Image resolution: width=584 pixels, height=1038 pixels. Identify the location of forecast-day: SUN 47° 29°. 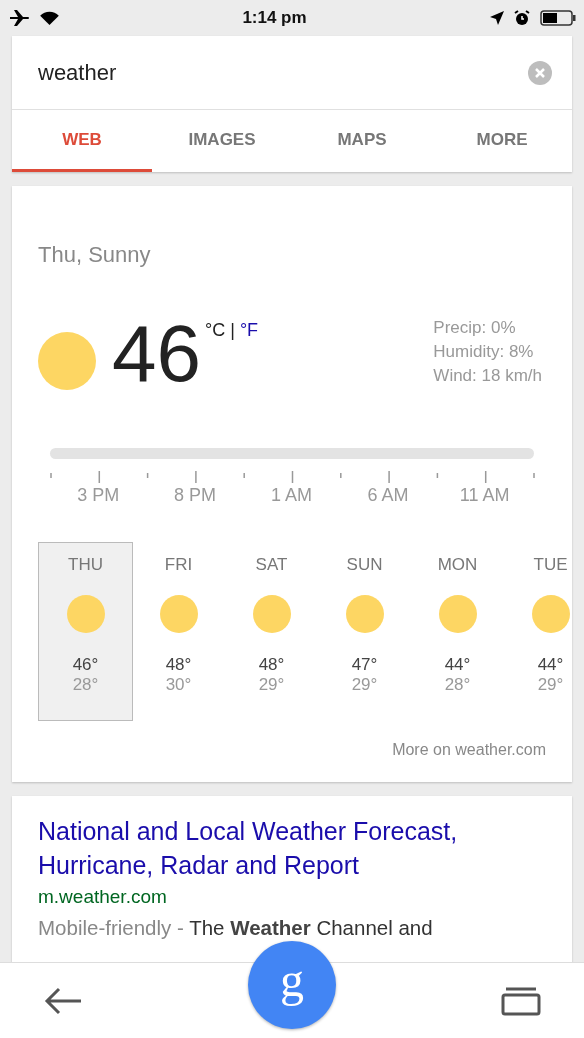
(364, 631).